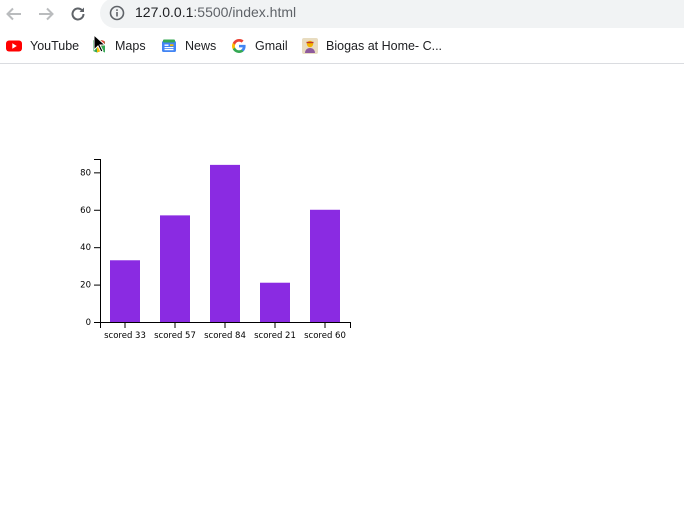 Image resolution: width=684 pixels, height=512 pixels. Describe the element at coordinates (175, 336) in the screenshot. I see `x-tick-label: scored 57` at that location.